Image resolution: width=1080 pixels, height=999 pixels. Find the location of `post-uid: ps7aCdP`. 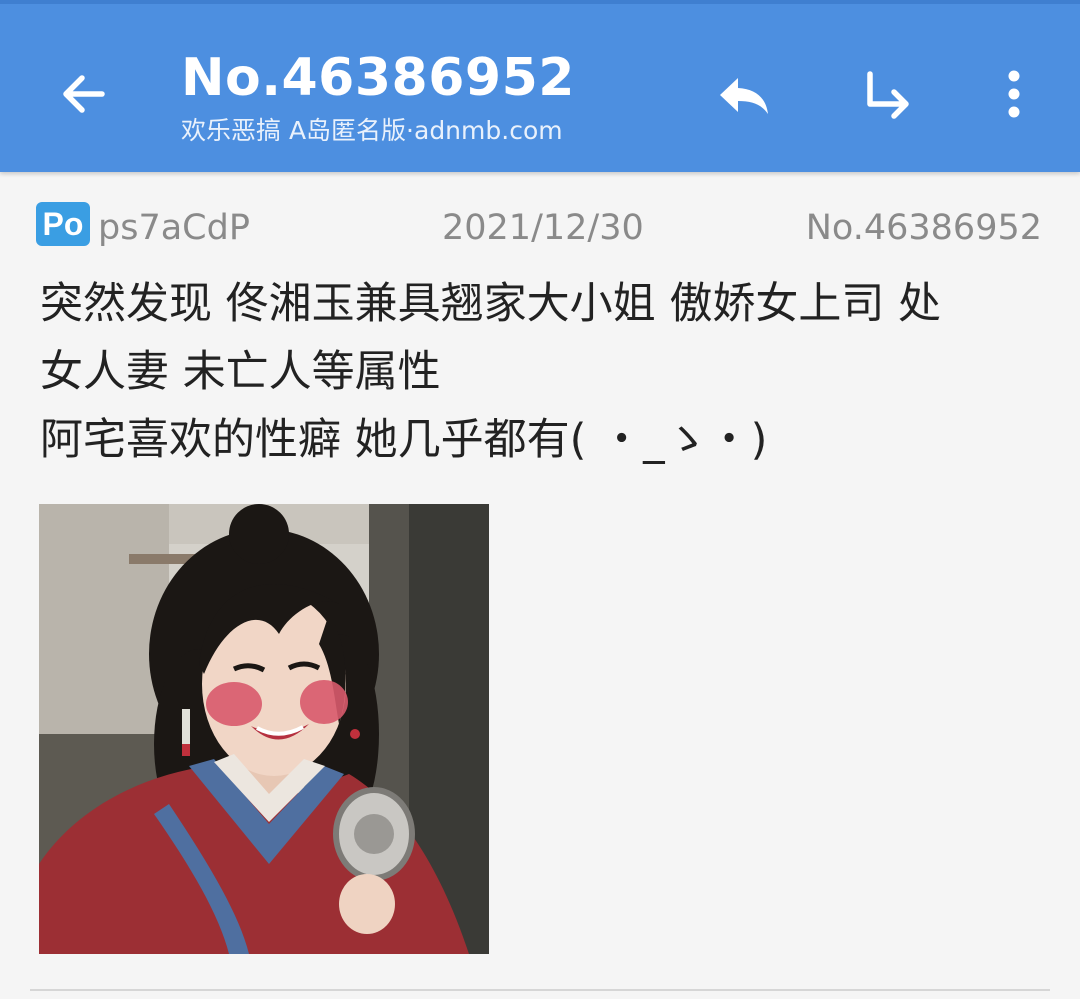

post-uid: ps7aCdP is located at coordinates (174, 228).